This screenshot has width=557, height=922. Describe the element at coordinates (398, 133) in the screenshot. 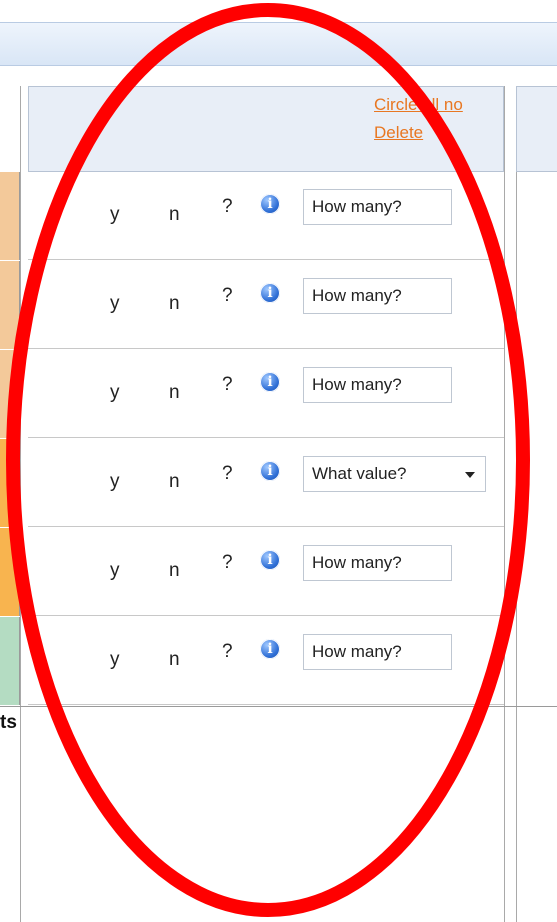

I see `delete-link: Delete` at that location.